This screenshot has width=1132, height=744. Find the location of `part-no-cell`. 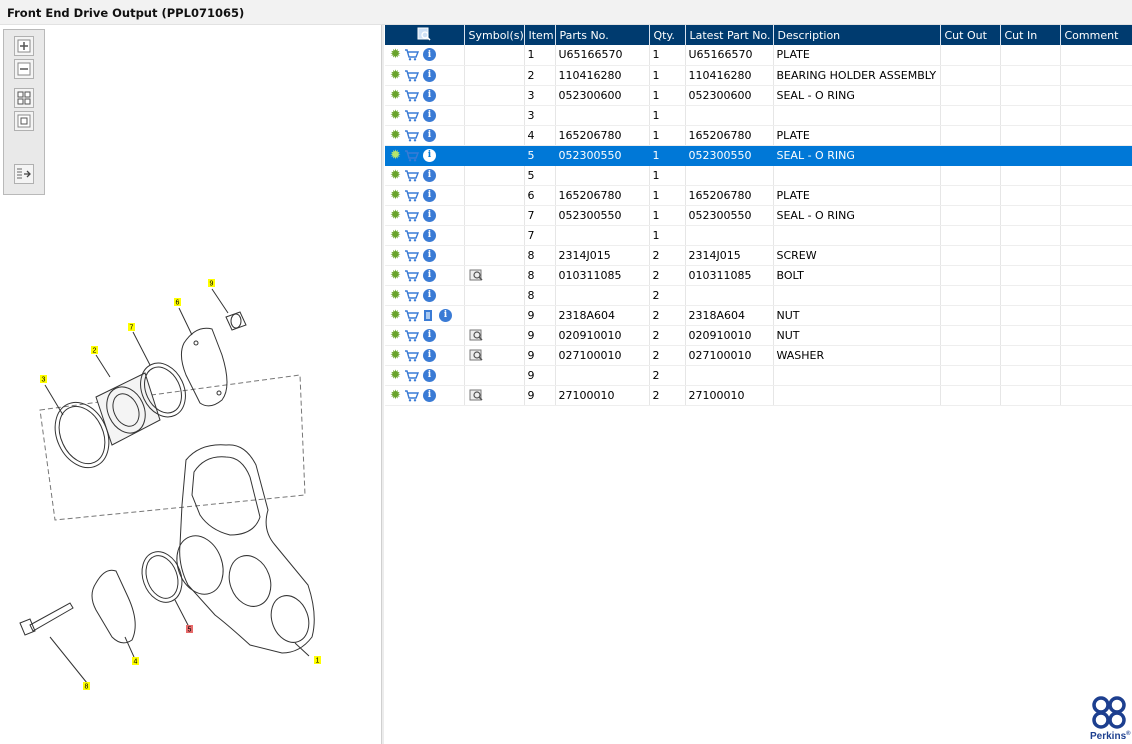

part-no-cell is located at coordinates (602, 115).